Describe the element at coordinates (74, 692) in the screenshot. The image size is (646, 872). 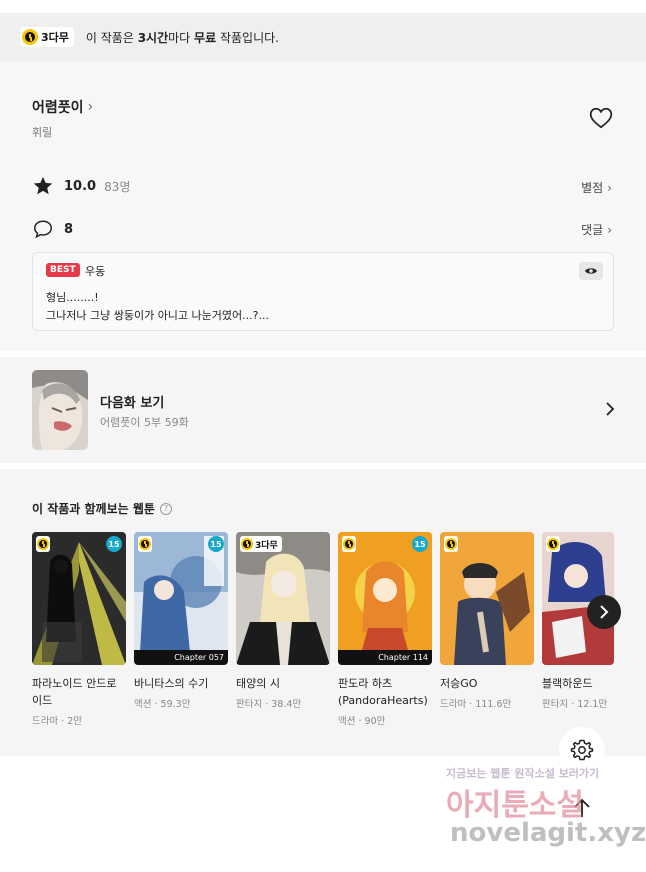
I see `card-title: 파라노이드 안드로이드` at that location.